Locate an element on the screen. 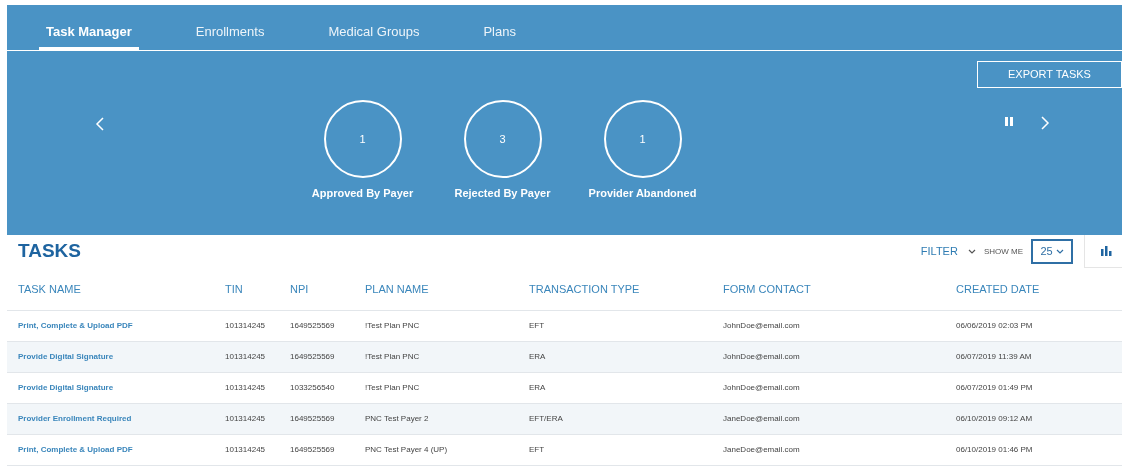 This screenshot has width=1122, height=473. table-cell: 06/07/2019 01:49 PM is located at coordinates (994, 388).